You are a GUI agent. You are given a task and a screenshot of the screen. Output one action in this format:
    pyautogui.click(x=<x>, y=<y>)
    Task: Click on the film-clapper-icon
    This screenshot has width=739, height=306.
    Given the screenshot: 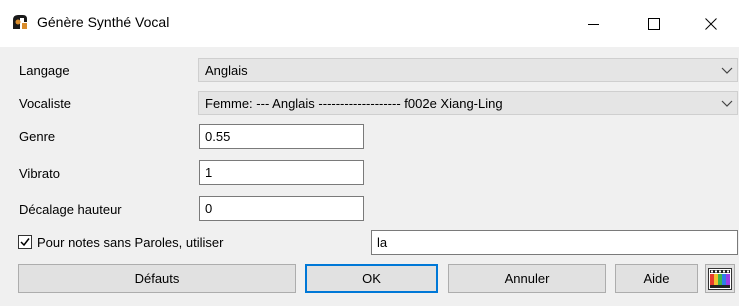 What is the action you would take?
    pyautogui.click(x=720, y=278)
    